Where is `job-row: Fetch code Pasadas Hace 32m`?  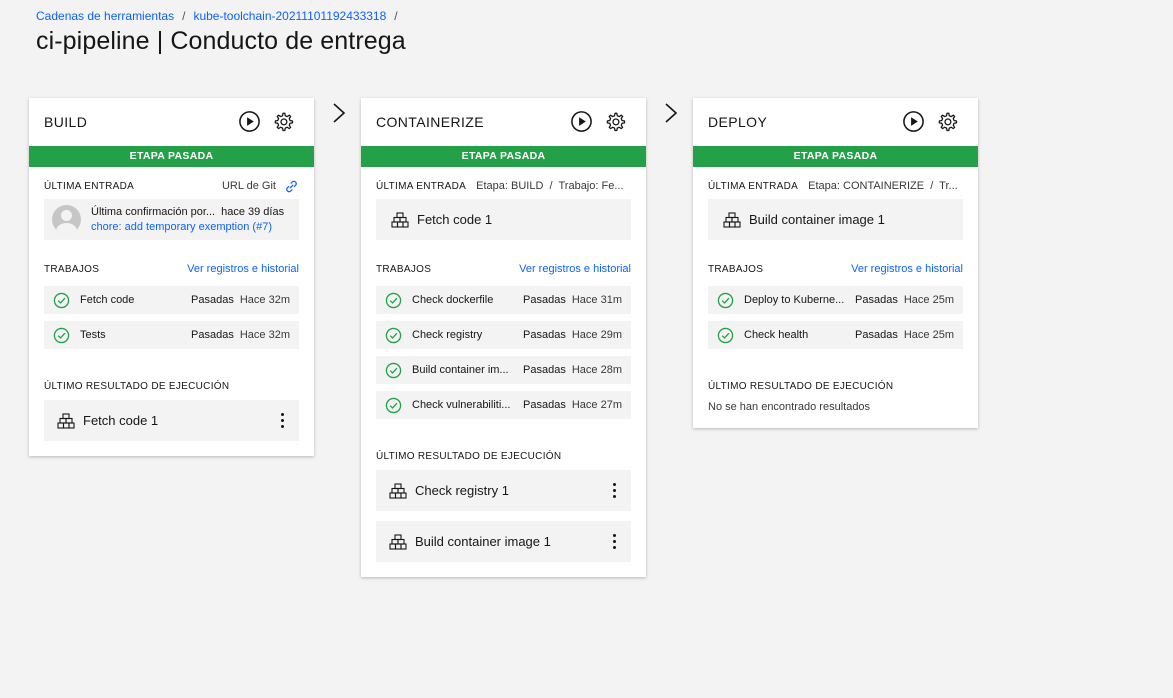
job-row: Fetch code Pasadas Hace 32m is located at coordinates (171, 300).